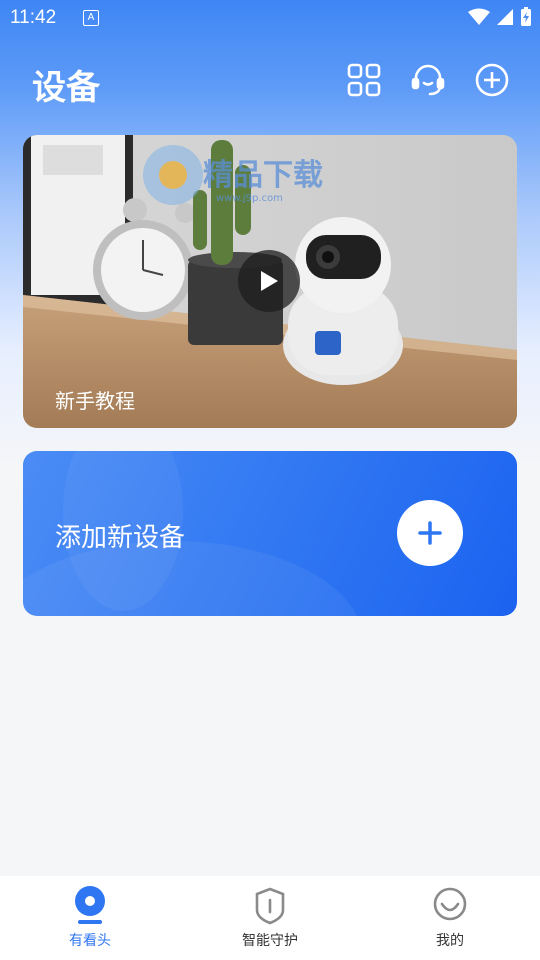 The image size is (540, 960). Describe the element at coordinates (66, 88) in the screenshot. I see `page-title: 设备` at that location.